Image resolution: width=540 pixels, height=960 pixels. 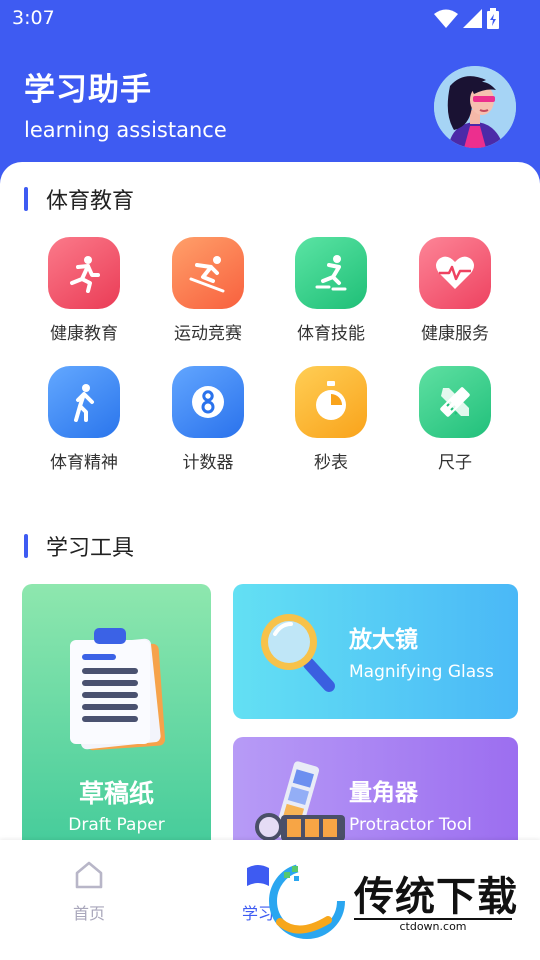 I want to click on avatar, so click(x=475, y=107).